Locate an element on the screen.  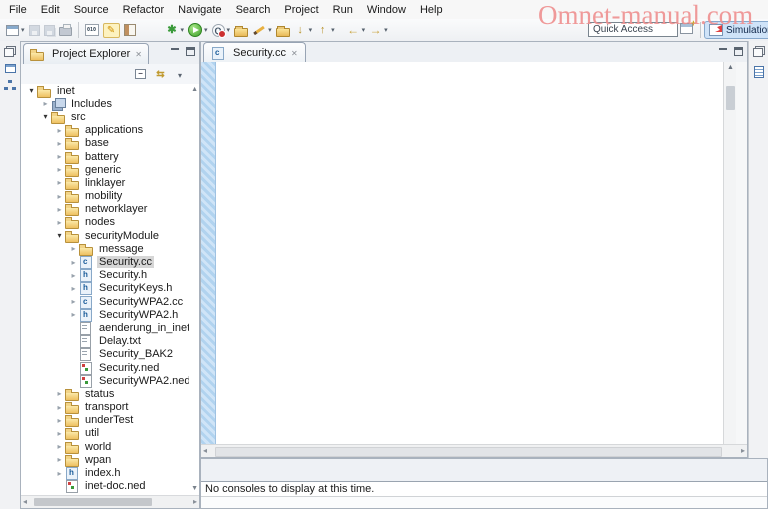
tree-item-SecurityWPA2.cc: SecurityWPA2.cc is located at coordinates (105, 302).